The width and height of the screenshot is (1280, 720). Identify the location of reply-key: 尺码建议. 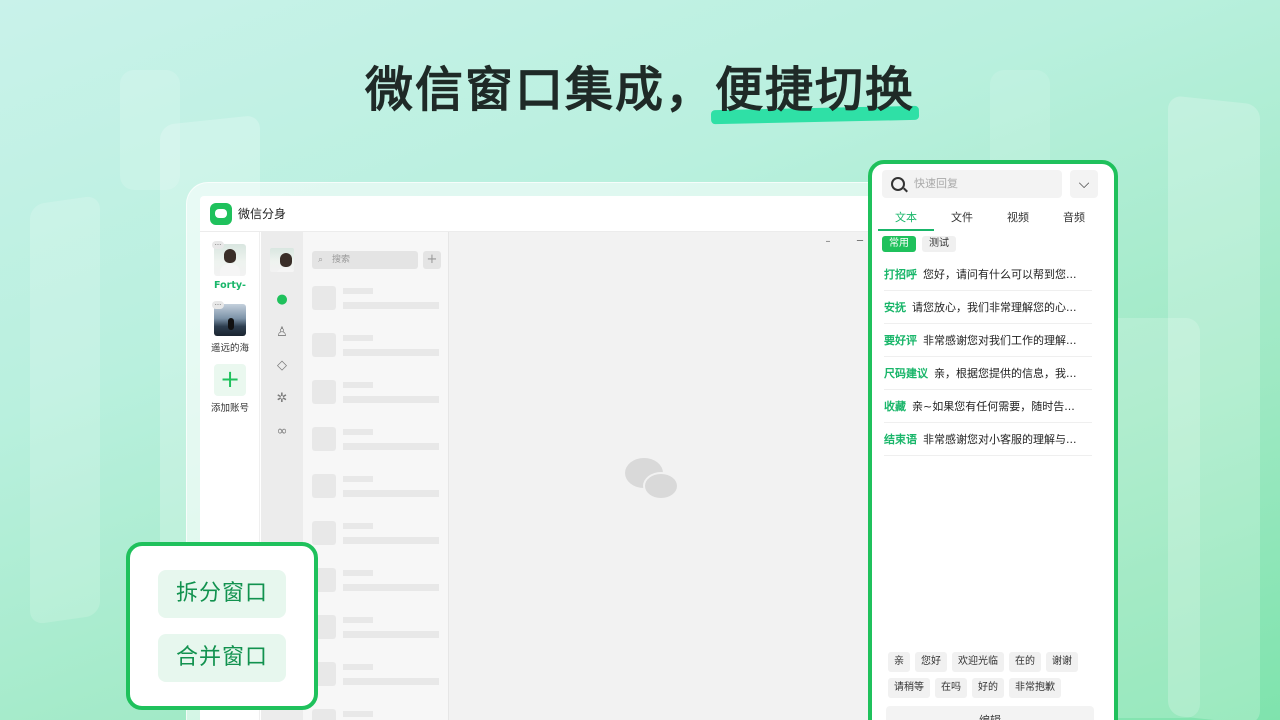
(906, 373).